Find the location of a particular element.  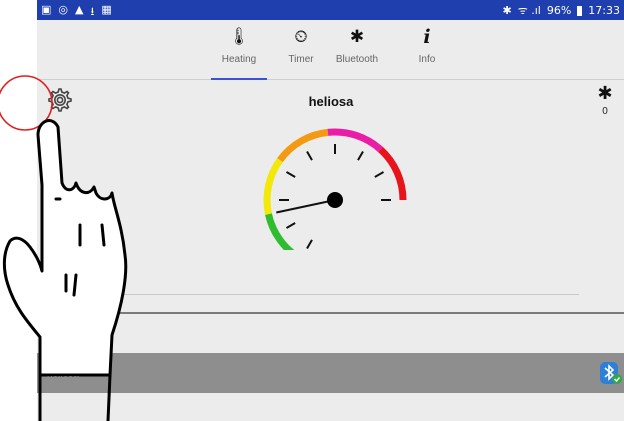

heating-slider-track is located at coordinates (332, 294).